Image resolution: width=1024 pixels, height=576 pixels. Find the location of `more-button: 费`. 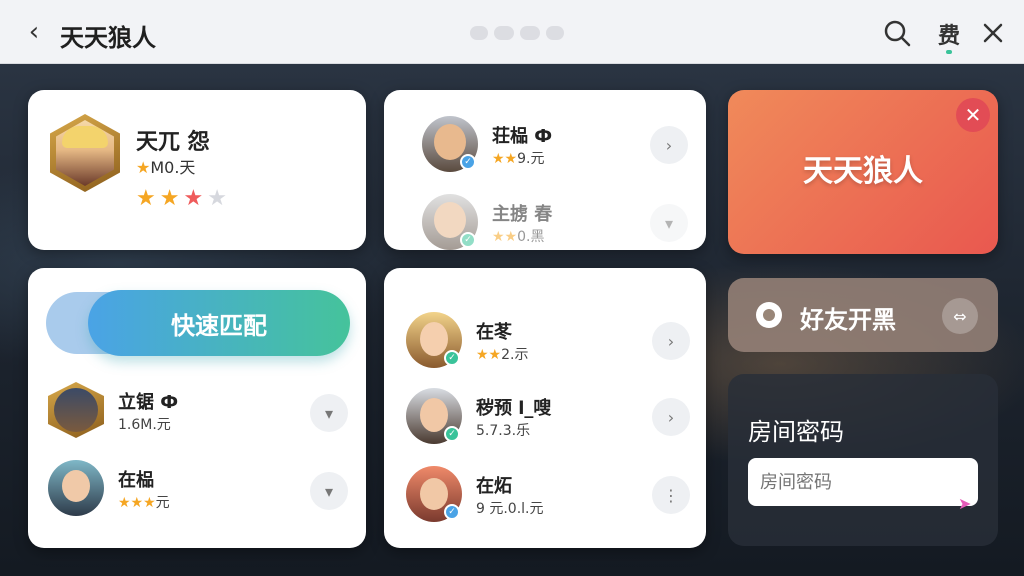

more-button: 费 is located at coordinates (949, 36).